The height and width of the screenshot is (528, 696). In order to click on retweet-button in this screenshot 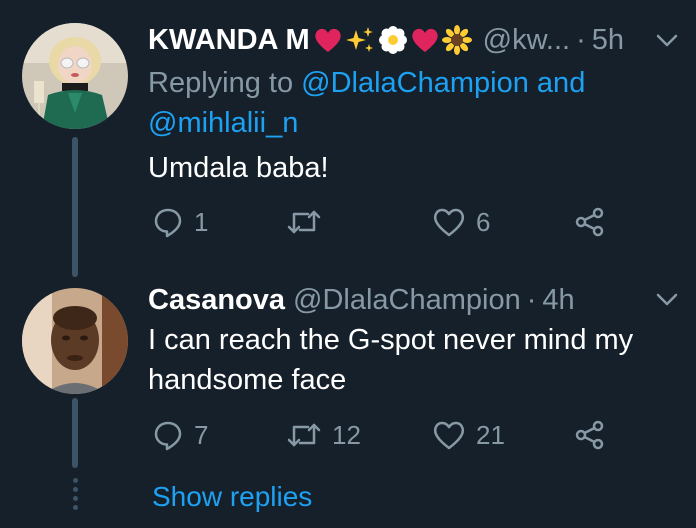, I will do `click(309, 222)`.